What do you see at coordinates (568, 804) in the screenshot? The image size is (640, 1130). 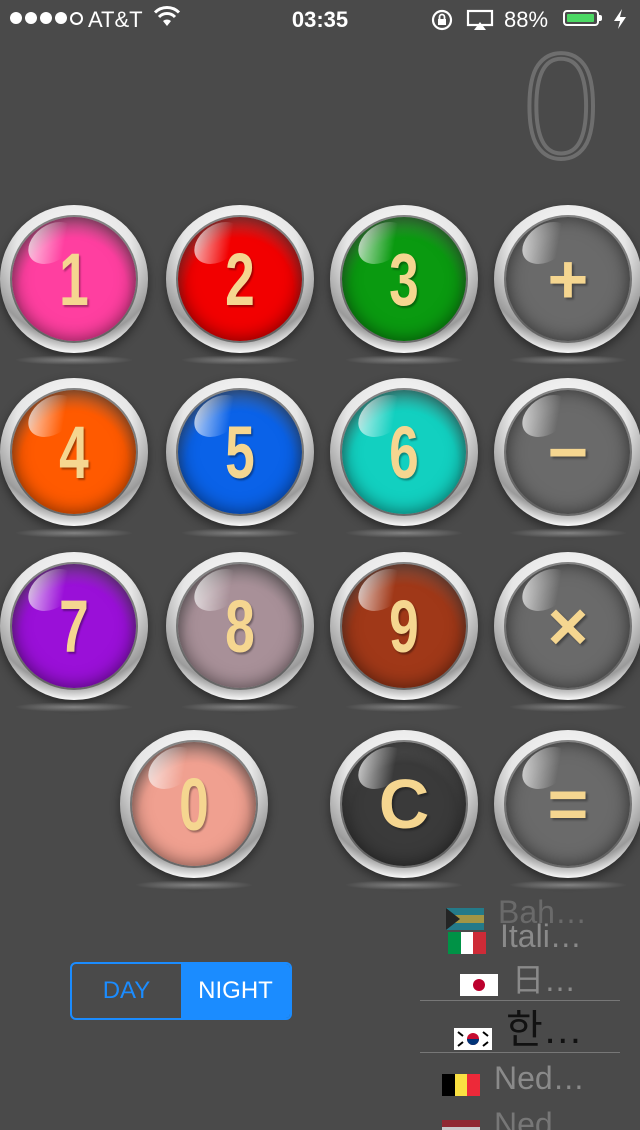 I see `button-label: =` at bounding box center [568, 804].